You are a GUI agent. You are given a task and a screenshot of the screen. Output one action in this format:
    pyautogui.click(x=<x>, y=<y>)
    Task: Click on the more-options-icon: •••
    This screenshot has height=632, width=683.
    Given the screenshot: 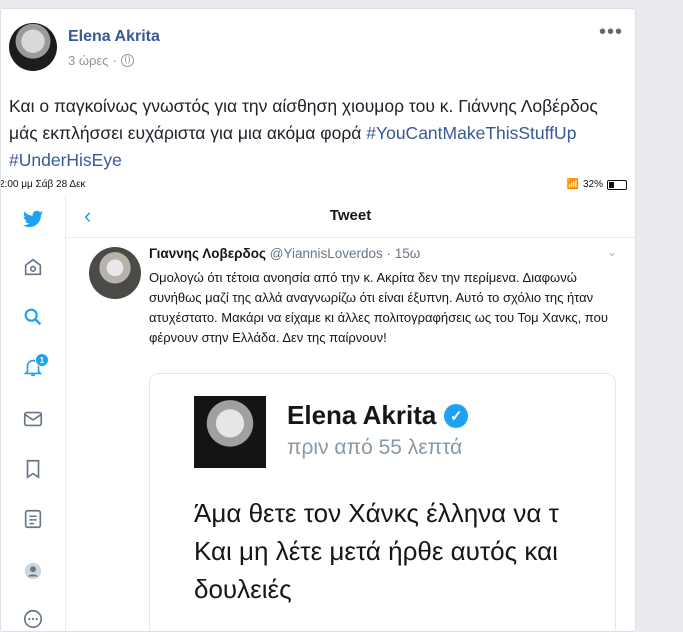 What is the action you would take?
    pyautogui.click(x=611, y=32)
    